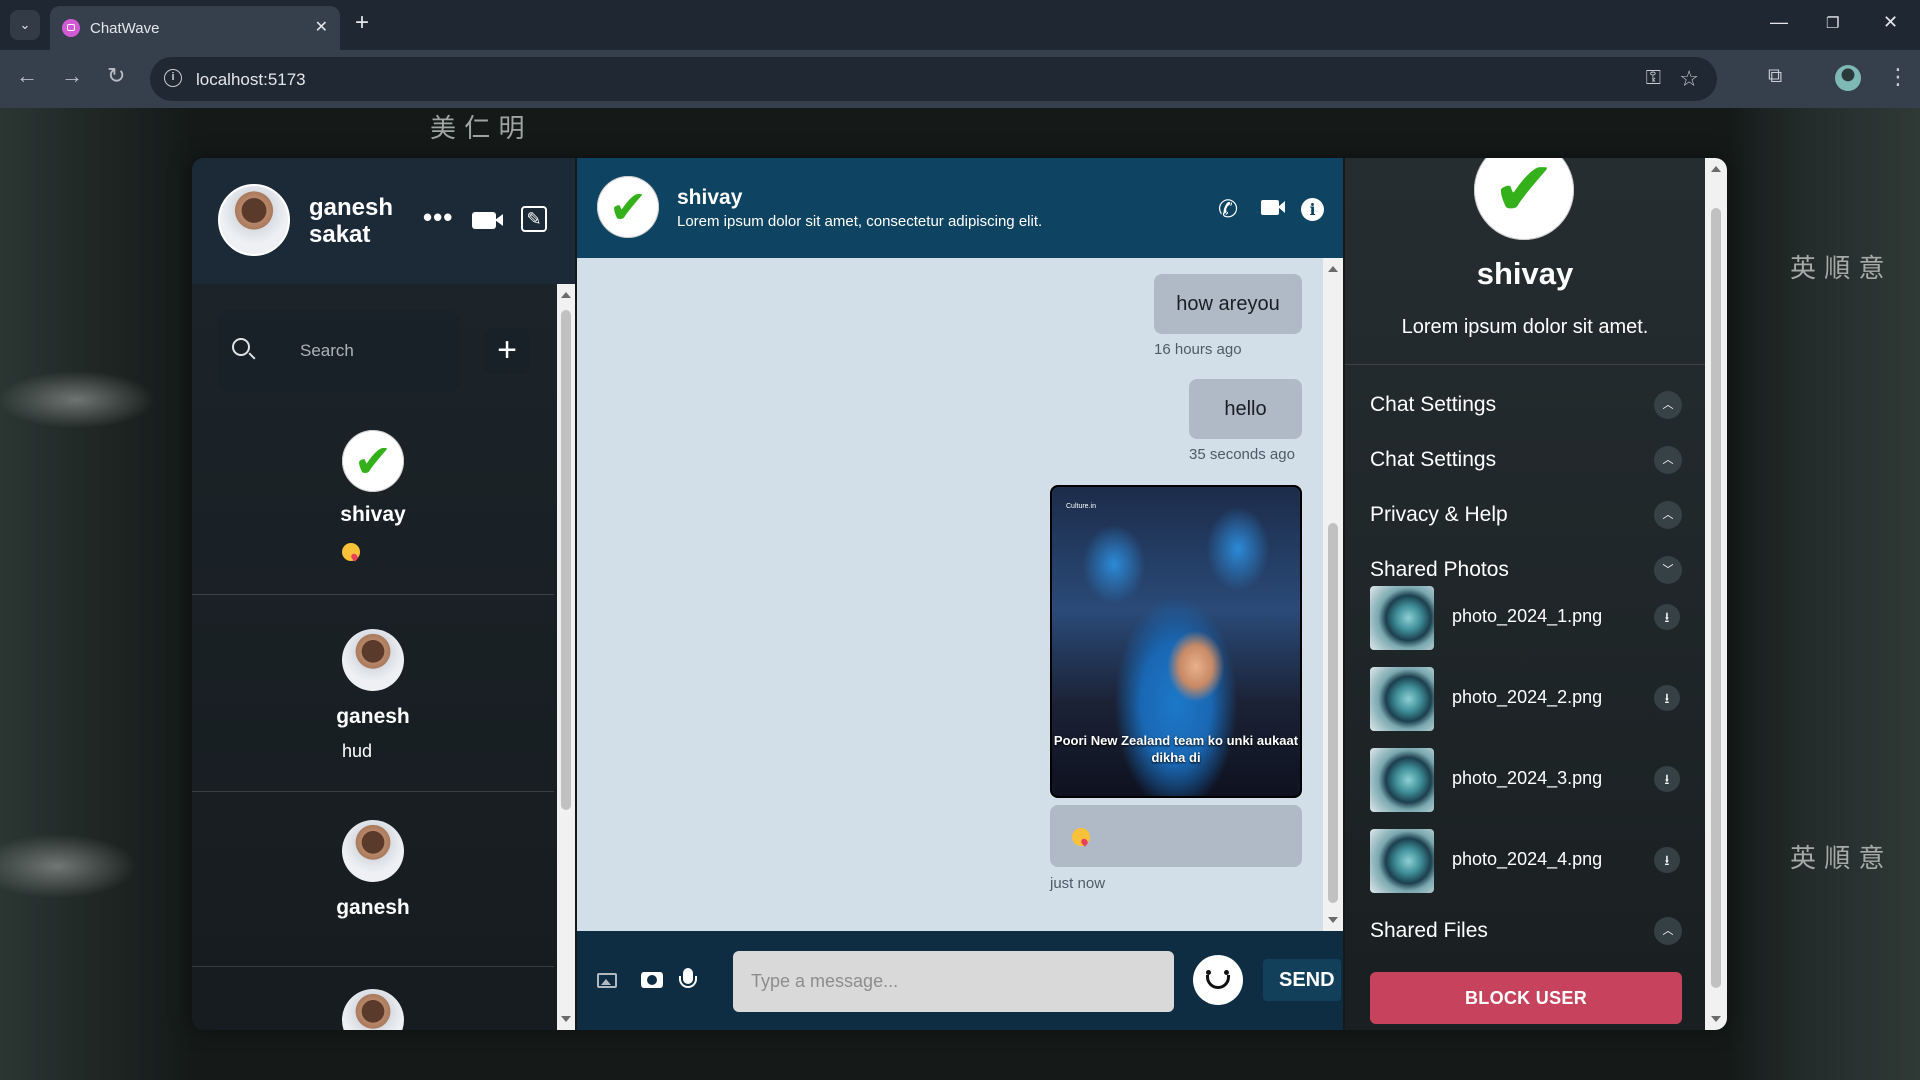 Image resolution: width=1920 pixels, height=1080 pixels. I want to click on message-bubble: hello, so click(1245, 409).